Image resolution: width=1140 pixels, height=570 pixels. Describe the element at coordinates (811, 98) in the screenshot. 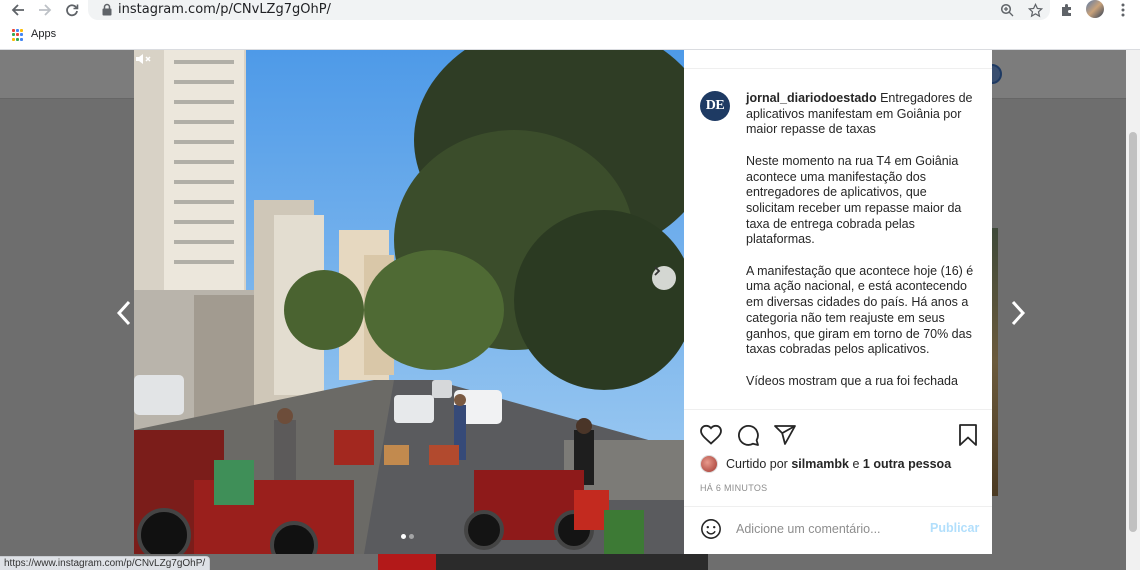

I see `account-username: jornal_diariodoestado` at that location.